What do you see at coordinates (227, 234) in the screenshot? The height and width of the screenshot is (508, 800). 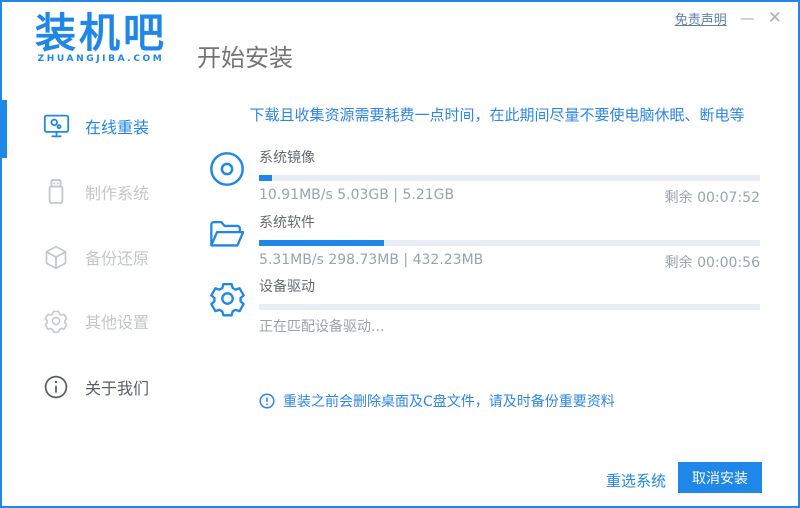 I see `open-folder-icon` at bounding box center [227, 234].